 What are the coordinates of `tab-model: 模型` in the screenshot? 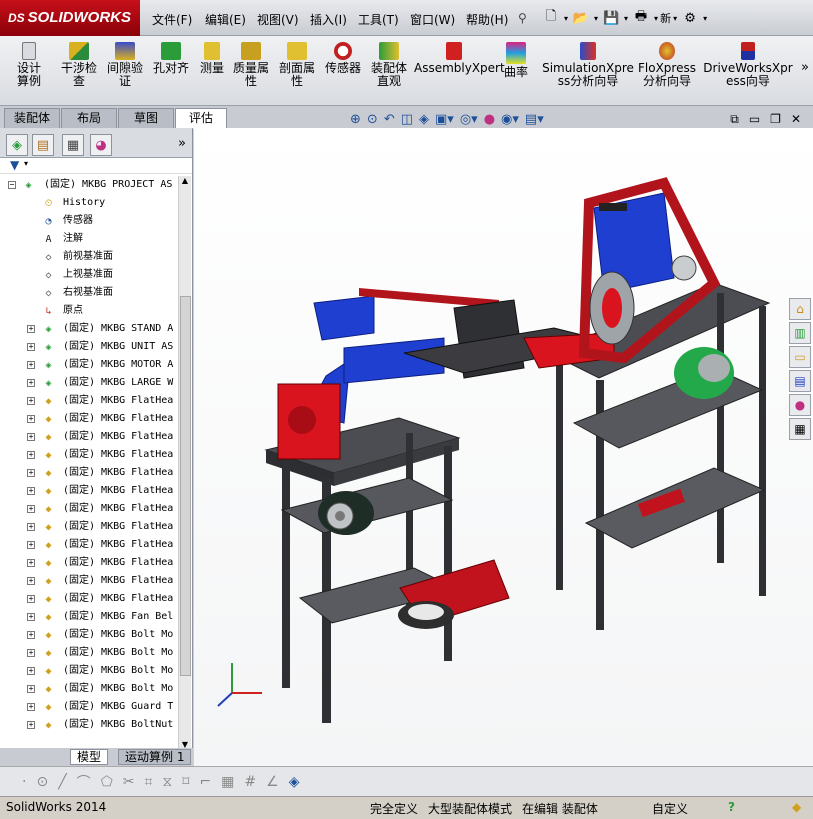 It's located at (89, 757).